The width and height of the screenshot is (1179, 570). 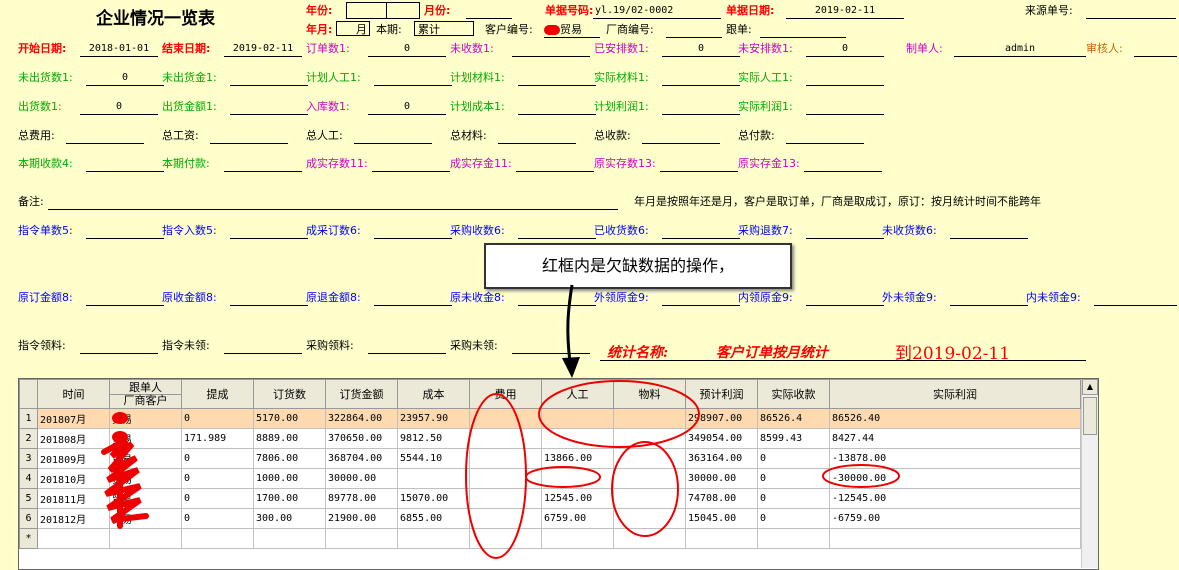 I want to click on red-scribble-redaction, so click(x=125, y=481).